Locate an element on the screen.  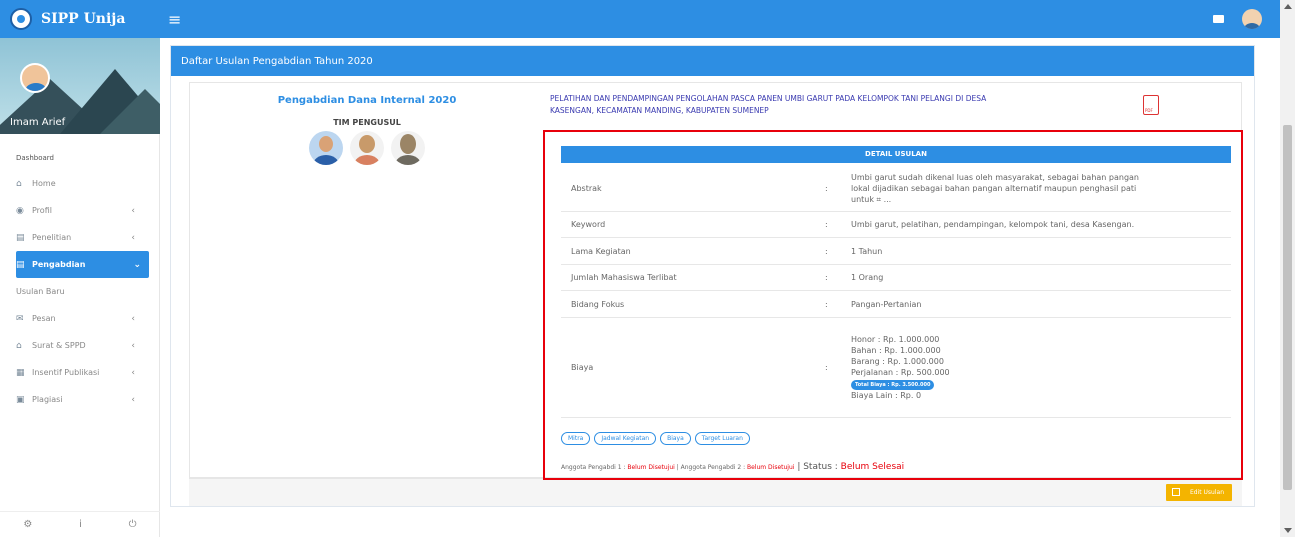
edit-button-label: Edit Usulan is located at coordinates (1207, 492).